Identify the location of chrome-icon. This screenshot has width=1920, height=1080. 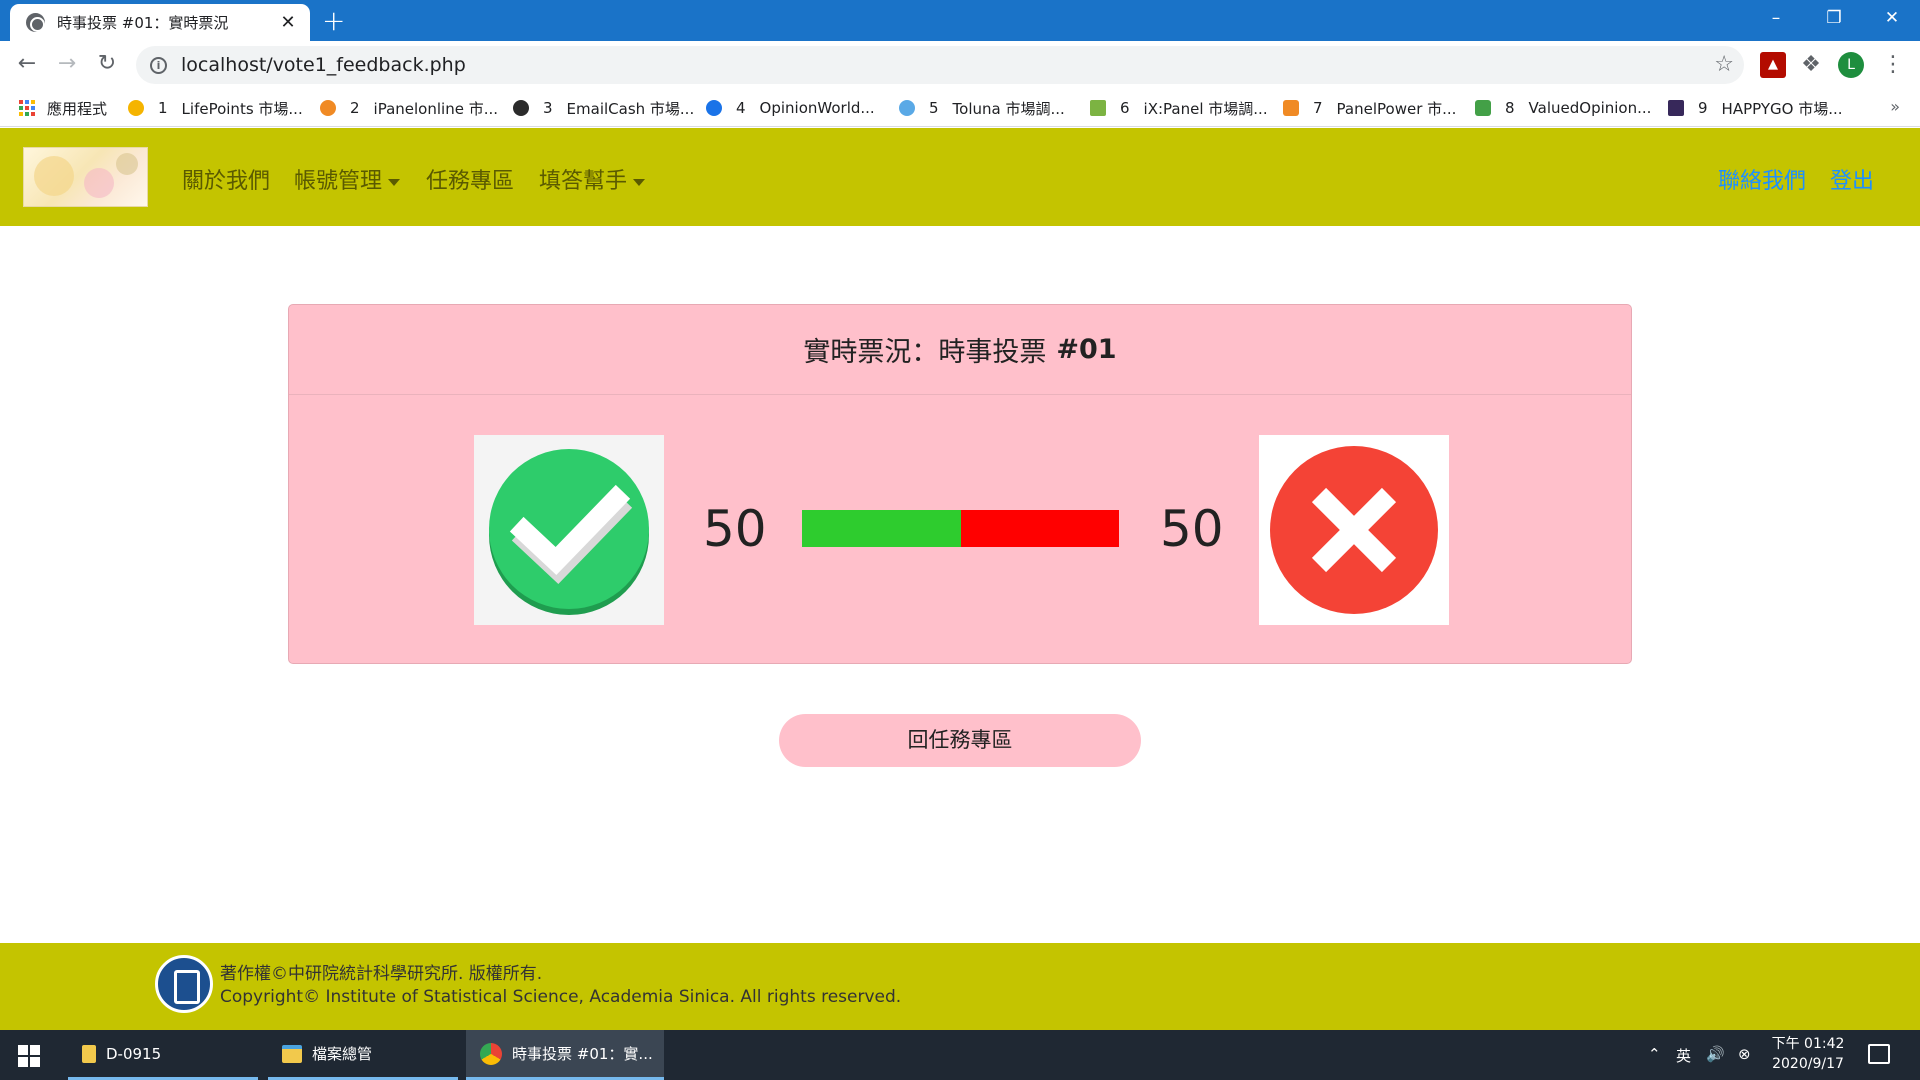
(491, 1053).